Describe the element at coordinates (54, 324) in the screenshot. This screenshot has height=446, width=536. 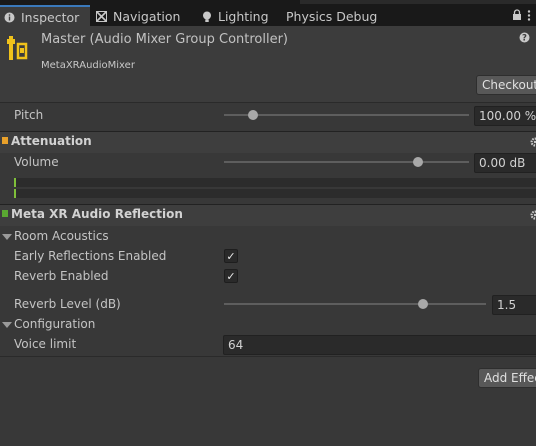
I see `configuration-label: Configuration` at that location.